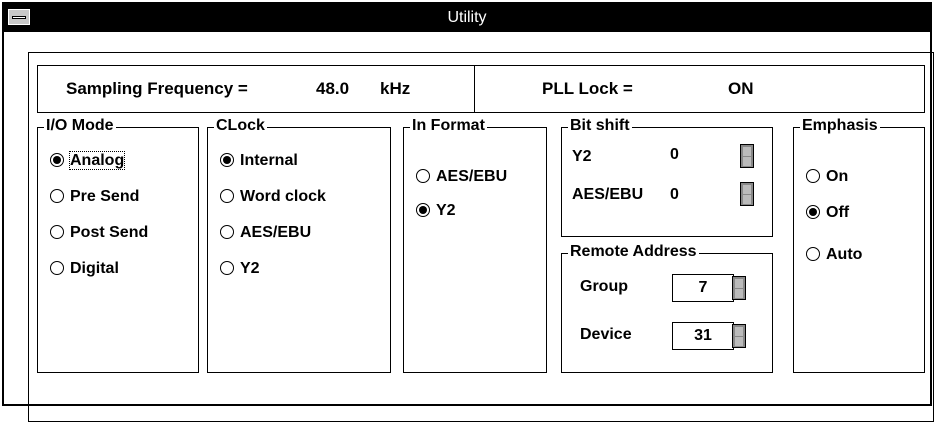  What do you see at coordinates (157, 88) in the screenshot?
I see `sampling-frequency-label: Sampling Frequency =` at bounding box center [157, 88].